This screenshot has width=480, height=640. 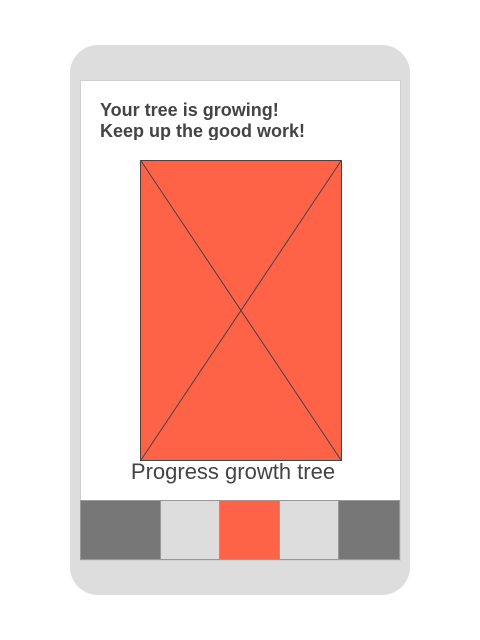 I want to click on bottom-tab-bar, so click(x=240, y=530).